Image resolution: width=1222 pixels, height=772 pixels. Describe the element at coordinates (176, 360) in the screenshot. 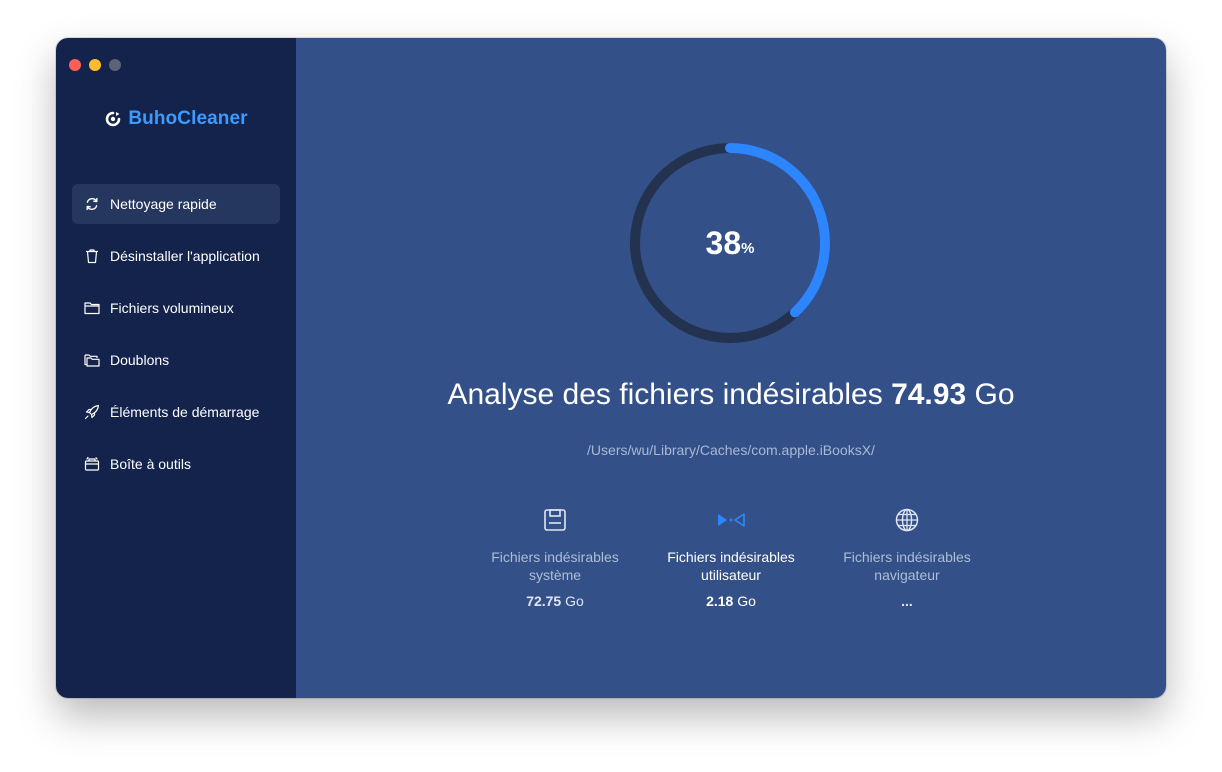

I see `sidebar-item-duplicates: Doublons` at that location.